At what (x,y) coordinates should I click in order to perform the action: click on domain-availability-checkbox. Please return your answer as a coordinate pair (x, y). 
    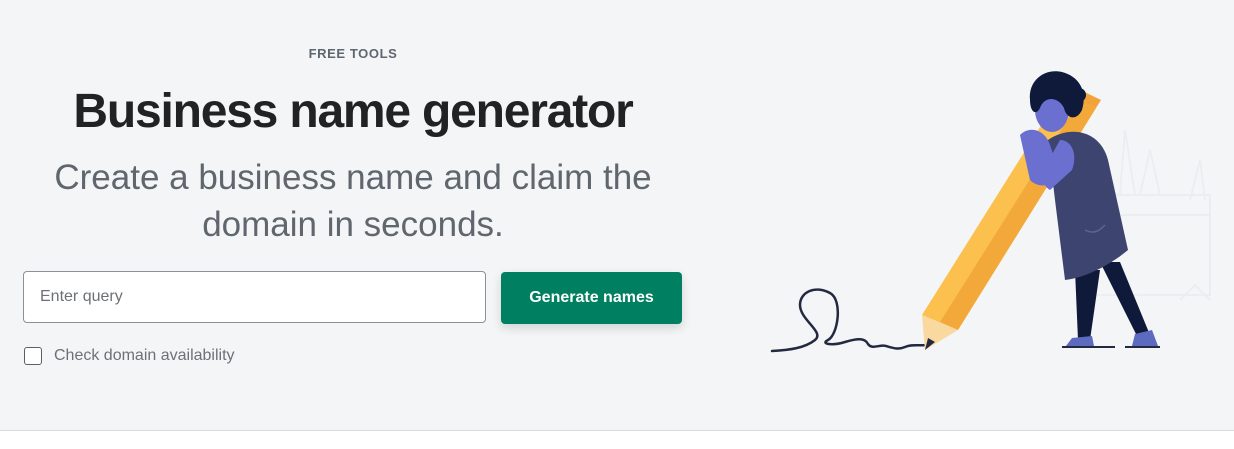
    Looking at the image, I should click on (33, 356).